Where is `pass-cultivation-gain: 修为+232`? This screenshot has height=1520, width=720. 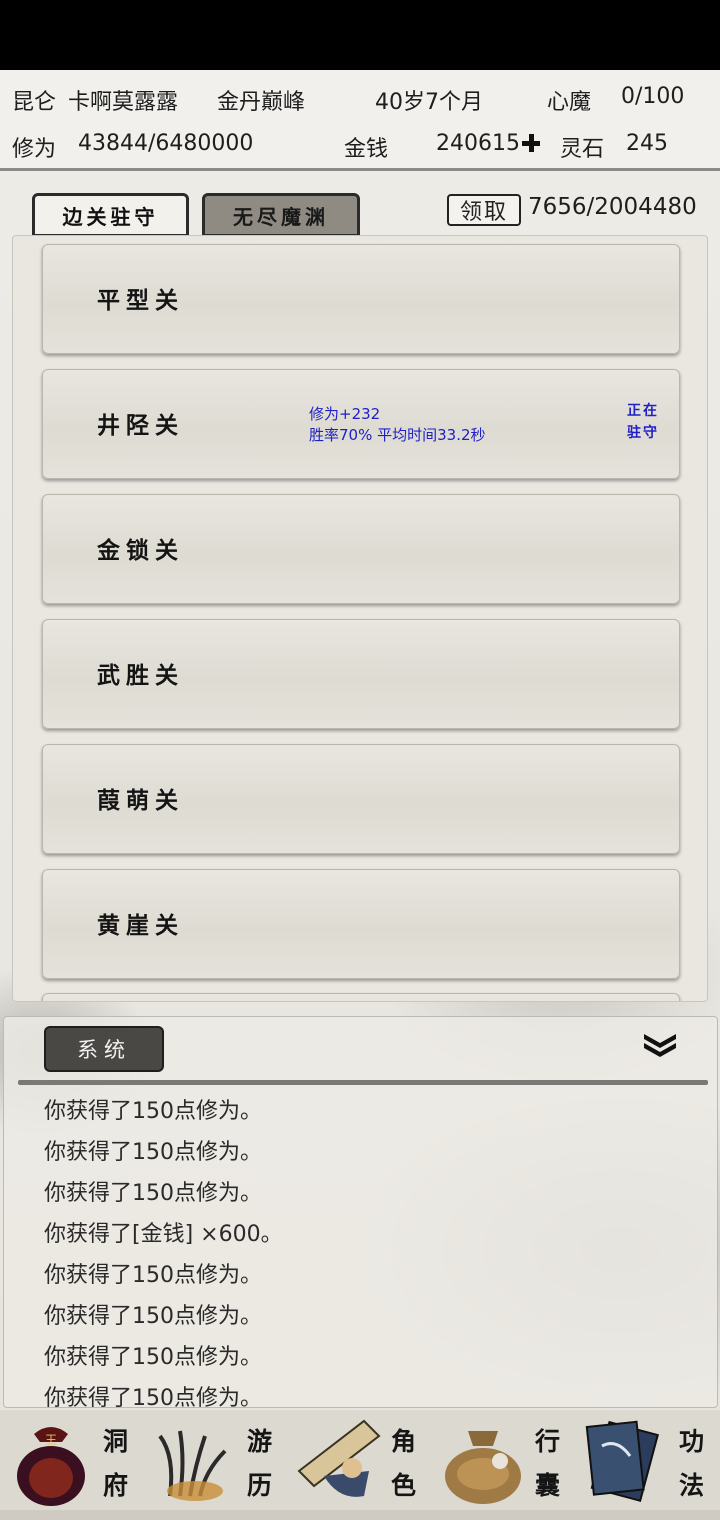
pass-cultivation-gain: 修为+232 is located at coordinates (345, 414).